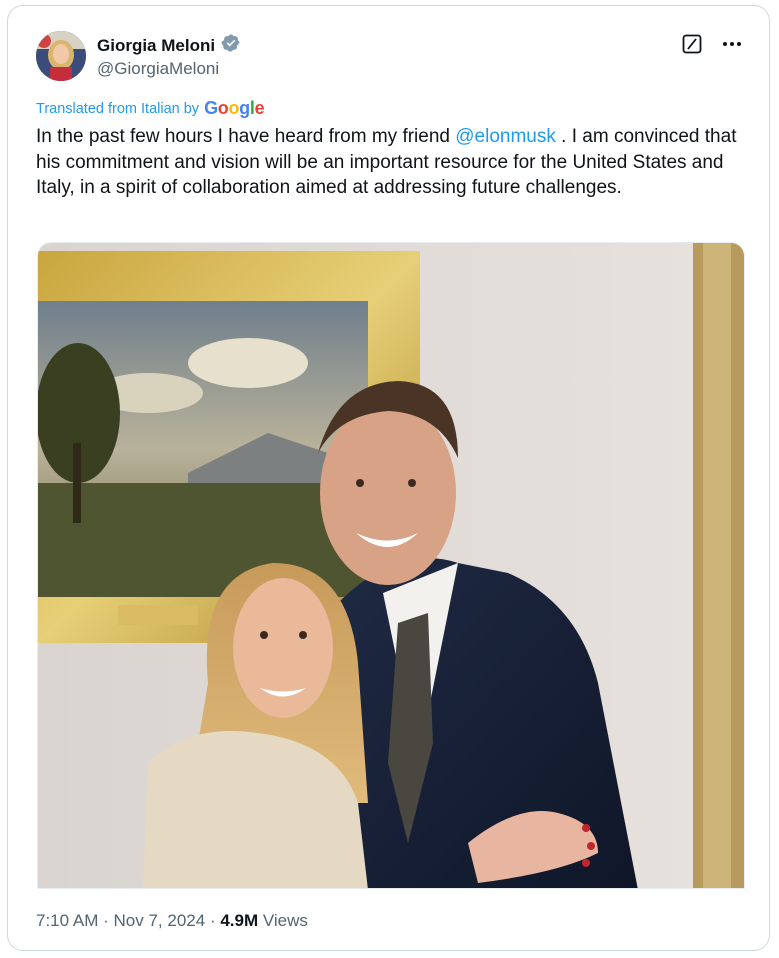 This screenshot has width=779, height=958. I want to click on translation-label: Translated from Italian by, so click(118, 108).